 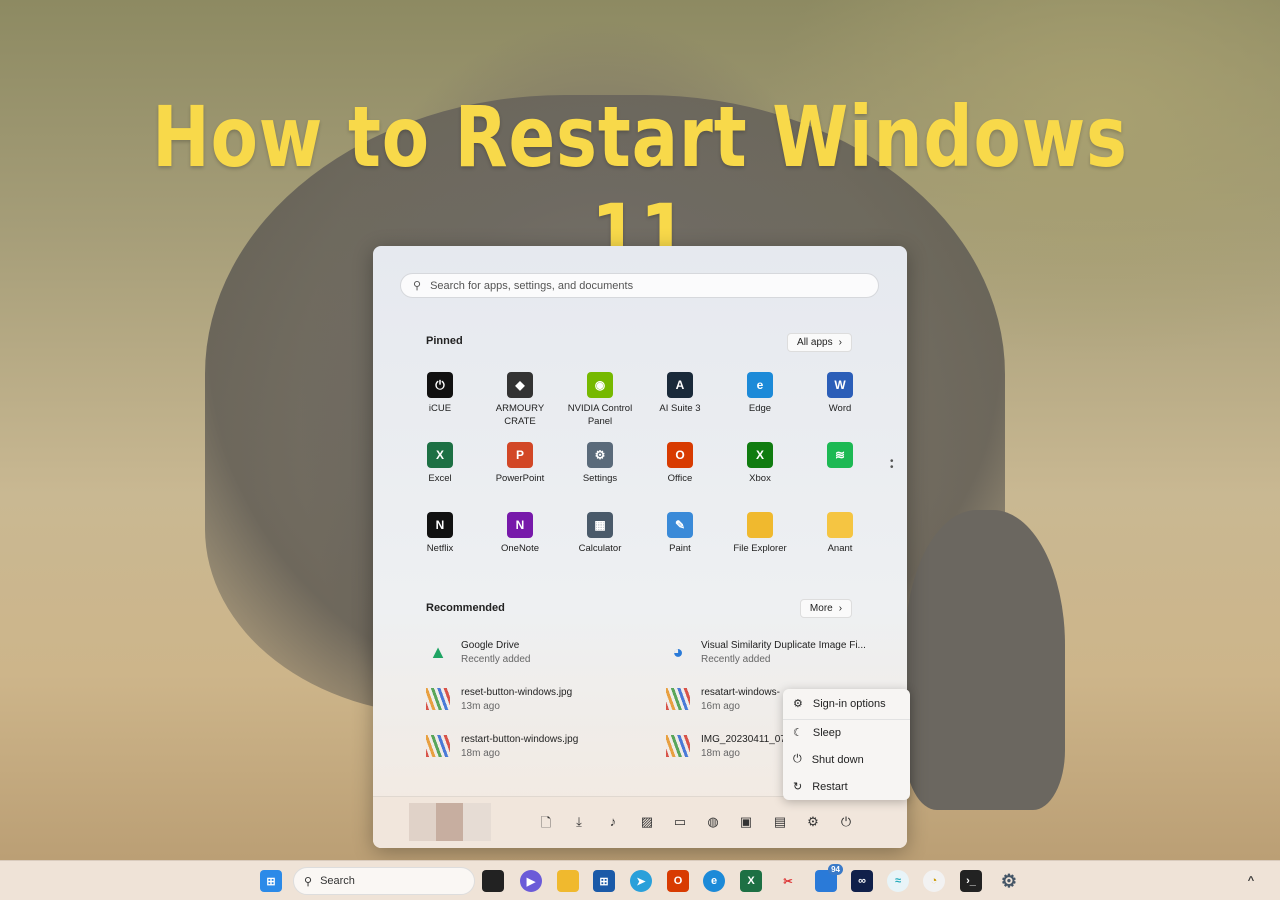 What do you see at coordinates (680, 385) in the screenshot?
I see `ai-suite-icon: A` at bounding box center [680, 385].